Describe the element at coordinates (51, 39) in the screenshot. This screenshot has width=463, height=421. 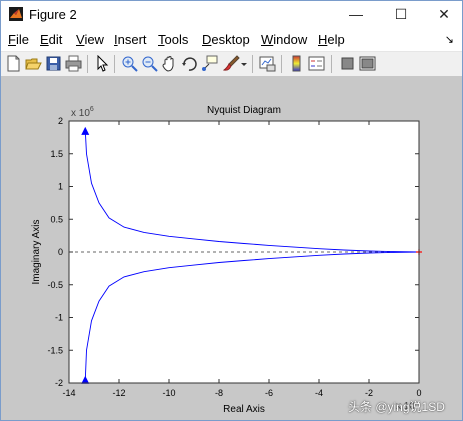
I see `menu-edit: Edit` at that location.